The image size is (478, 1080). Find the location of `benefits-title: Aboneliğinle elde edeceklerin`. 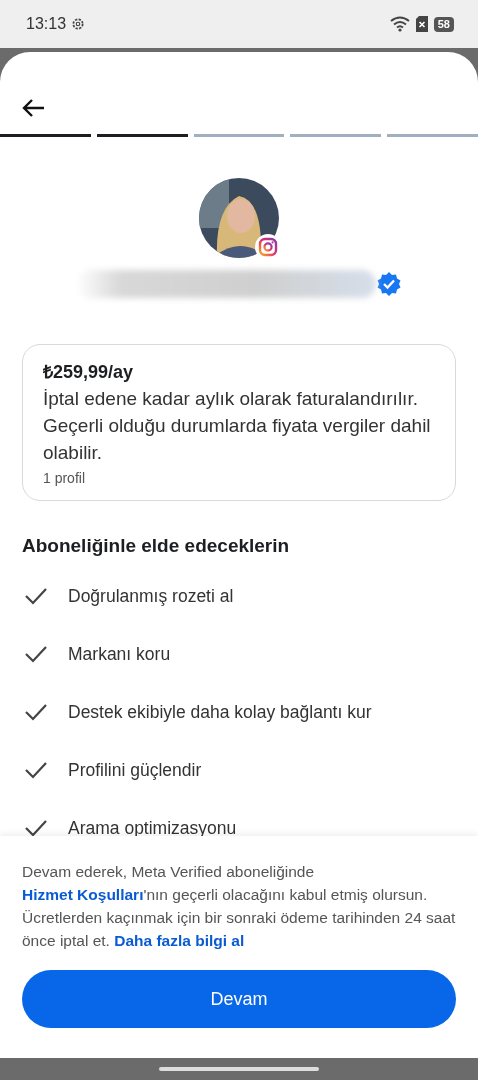

benefits-title: Aboneliğinle elde edeceklerin is located at coordinates (156, 546).